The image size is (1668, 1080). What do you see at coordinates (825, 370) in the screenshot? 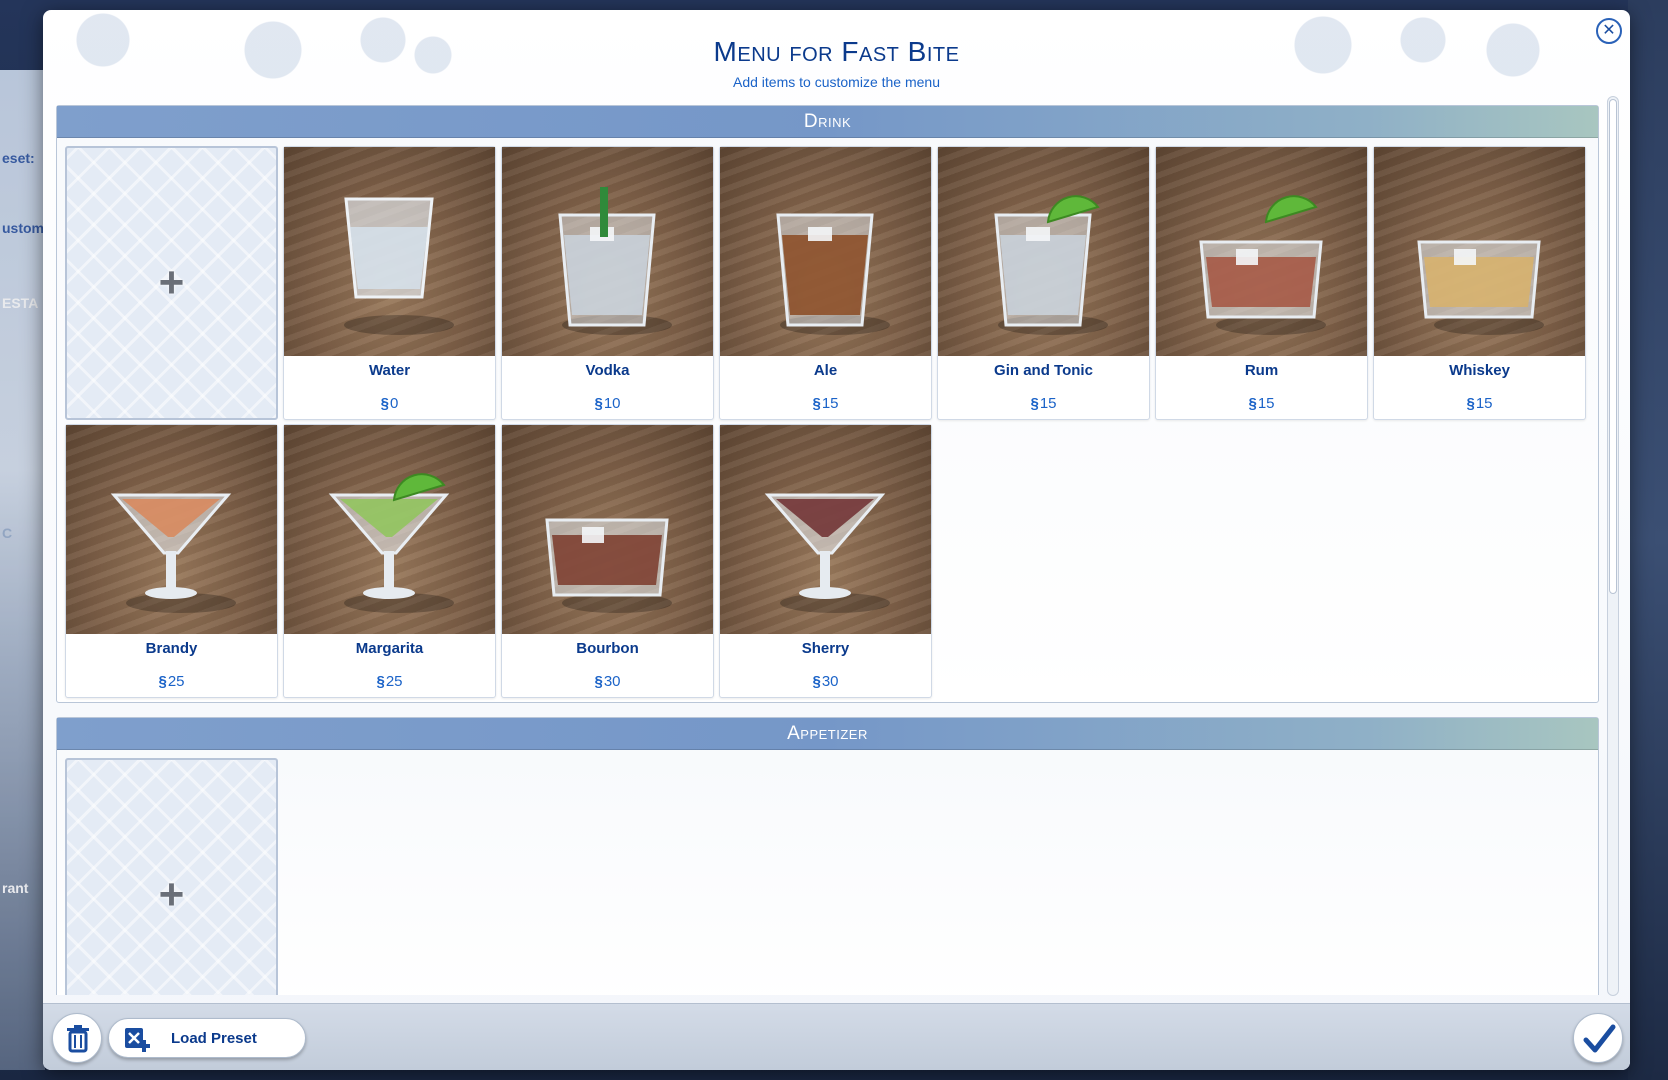
I see `item-name: Ale` at bounding box center [825, 370].